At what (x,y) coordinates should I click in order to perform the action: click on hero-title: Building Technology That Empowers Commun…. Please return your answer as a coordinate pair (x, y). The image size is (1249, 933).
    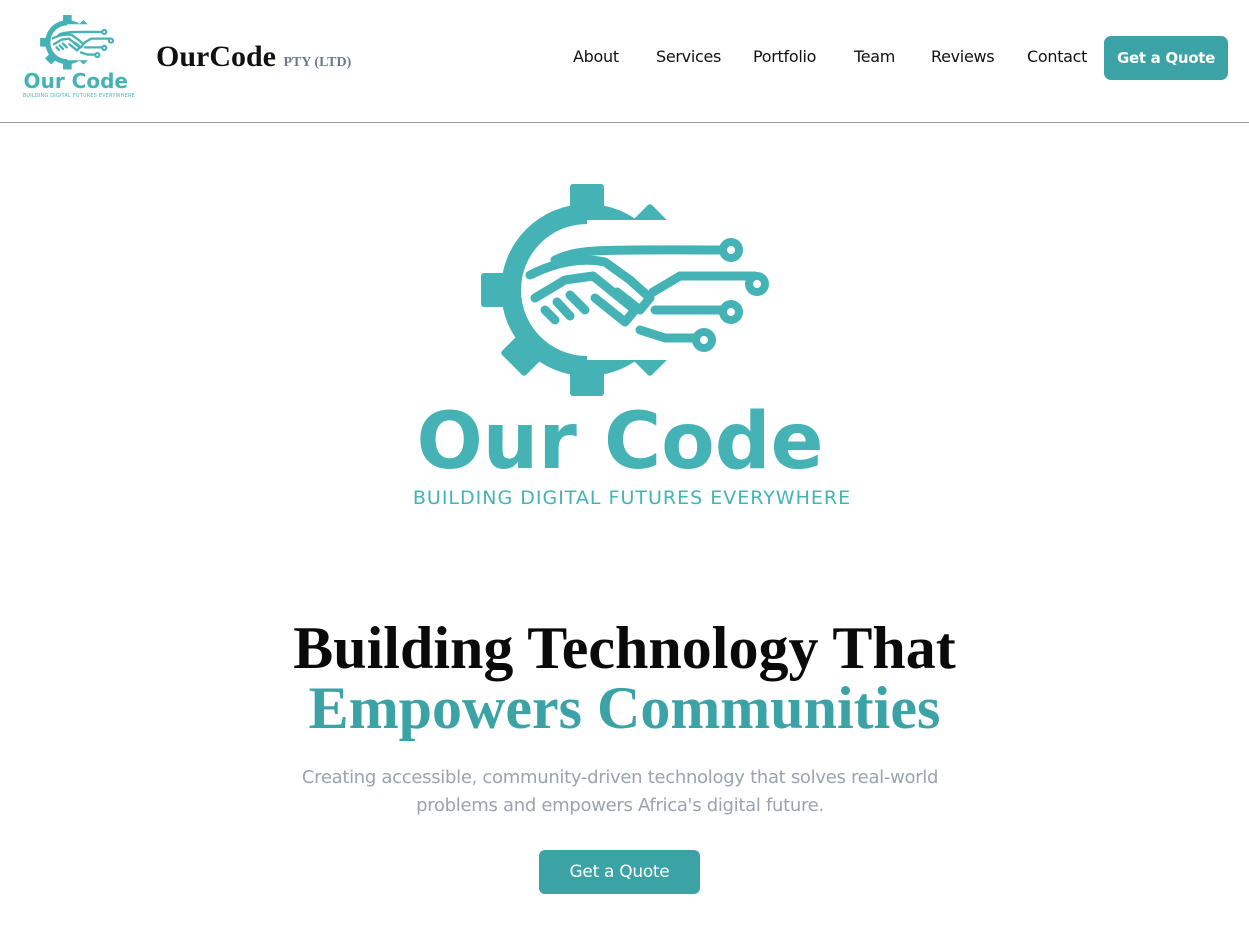
    Looking at the image, I should click on (624, 678).